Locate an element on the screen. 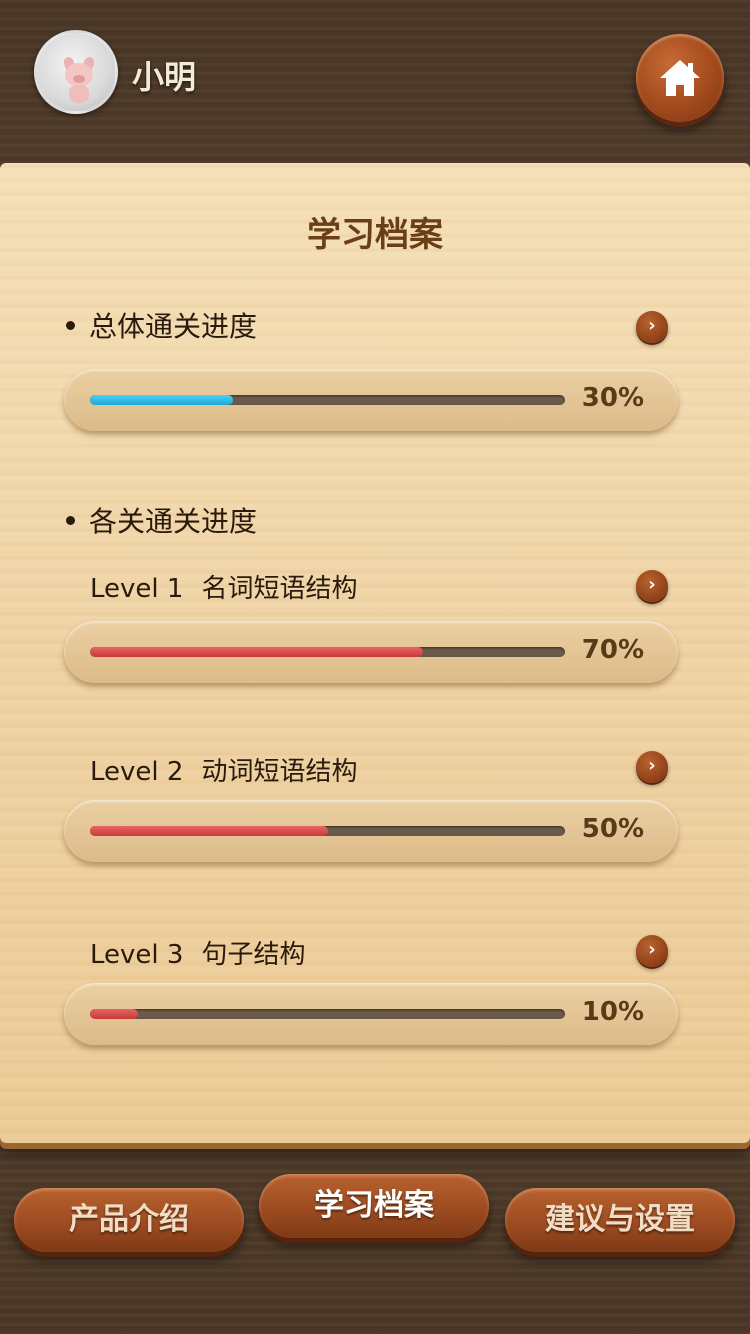 The height and width of the screenshot is (1334, 750). page-title: 学习档案 is located at coordinates (375, 235).